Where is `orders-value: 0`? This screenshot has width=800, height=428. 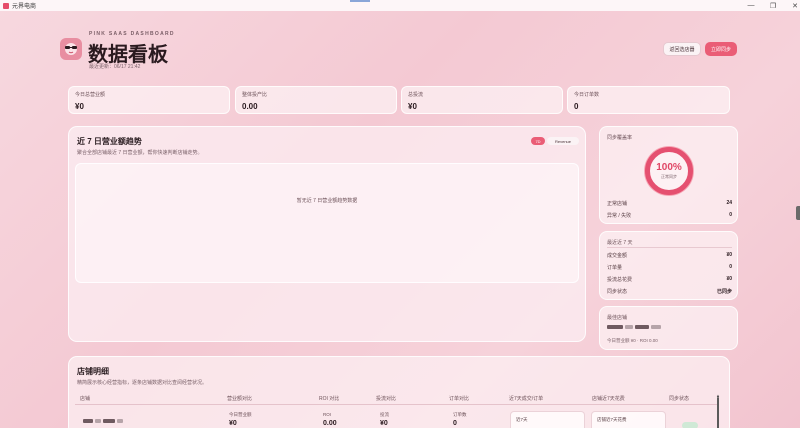
orders-value: 0 is located at coordinates (455, 423).